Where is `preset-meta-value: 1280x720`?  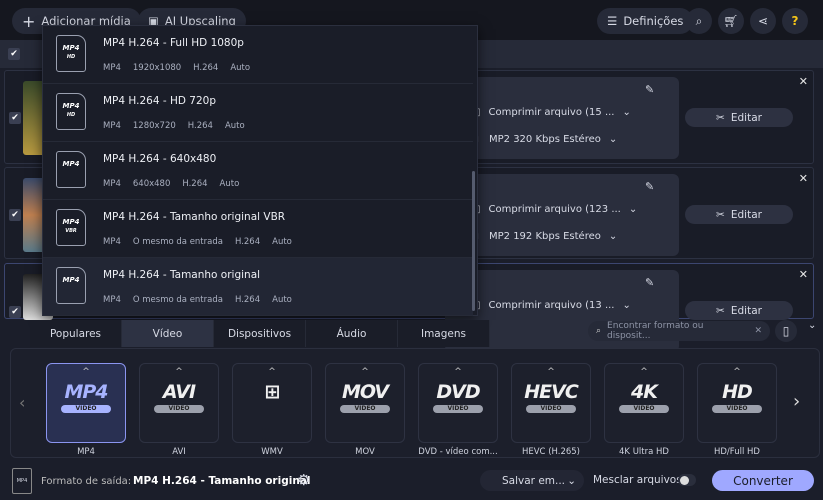
preset-meta-value: 1280x720 is located at coordinates (154, 126).